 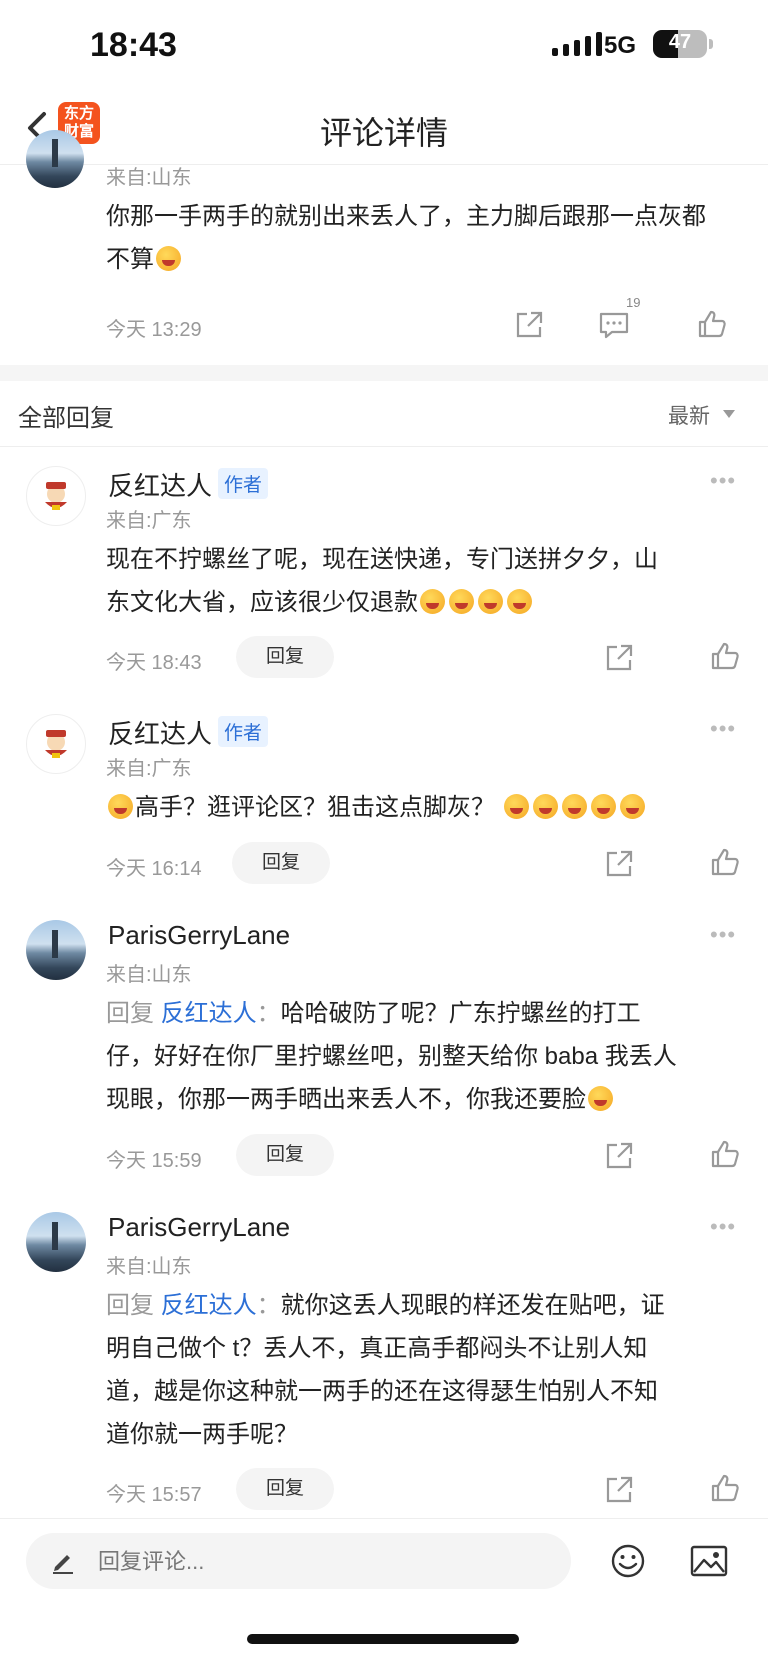 I want to click on comment-location: 来自:山东, so click(x=149, y=178).